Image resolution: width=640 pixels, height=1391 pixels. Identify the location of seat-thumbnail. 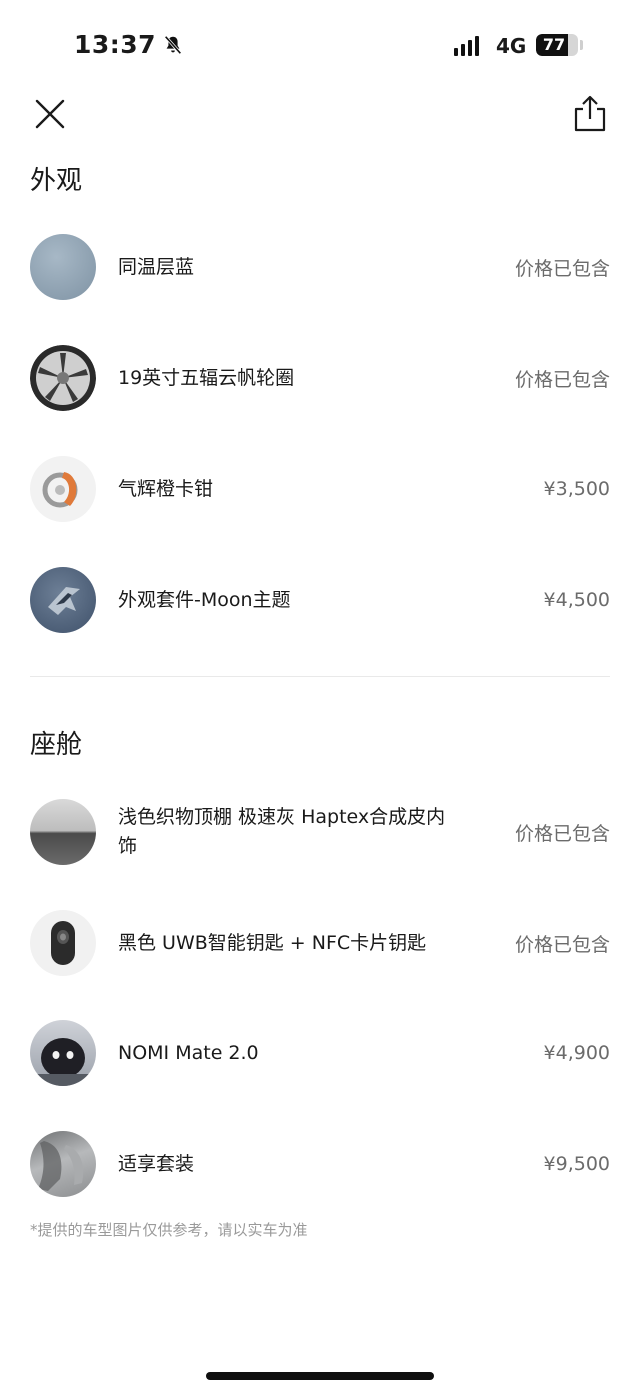
(63, 1164).